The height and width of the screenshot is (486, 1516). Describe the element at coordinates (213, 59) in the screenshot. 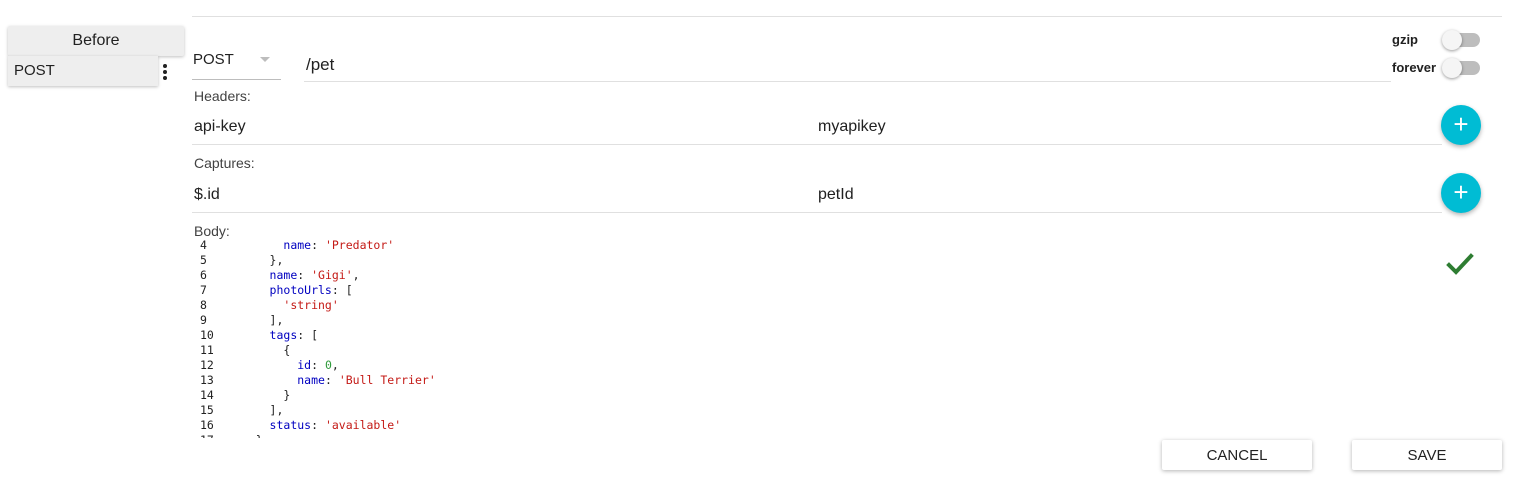

I see `method-value: POST` at that location.